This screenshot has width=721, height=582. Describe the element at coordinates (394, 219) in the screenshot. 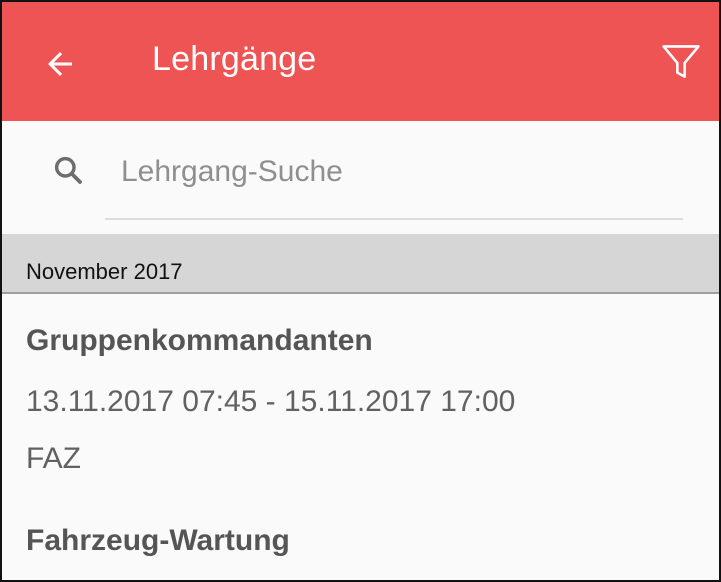

I see `search-underline` at that location.